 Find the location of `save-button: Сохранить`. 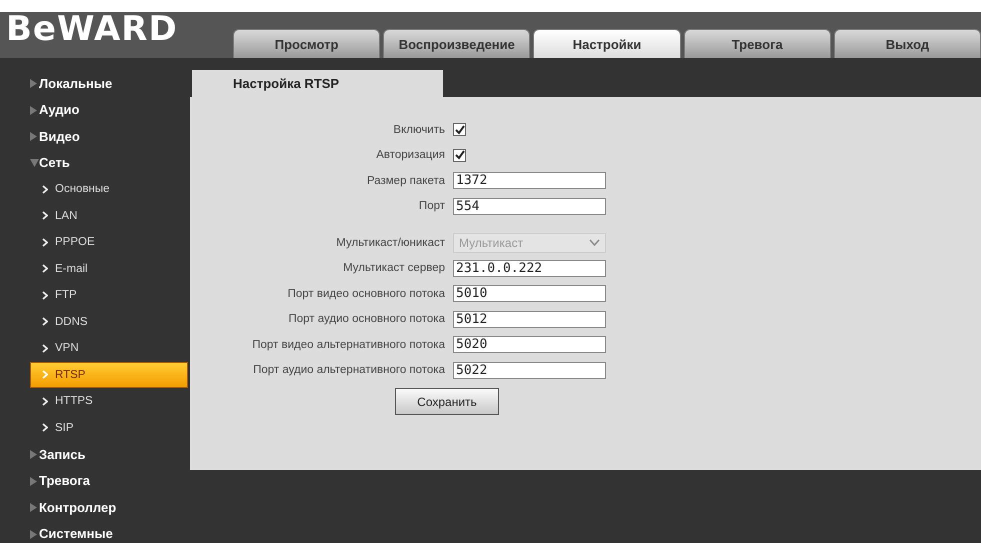

save-button: Сохранить is located at coordinates (447, 401).